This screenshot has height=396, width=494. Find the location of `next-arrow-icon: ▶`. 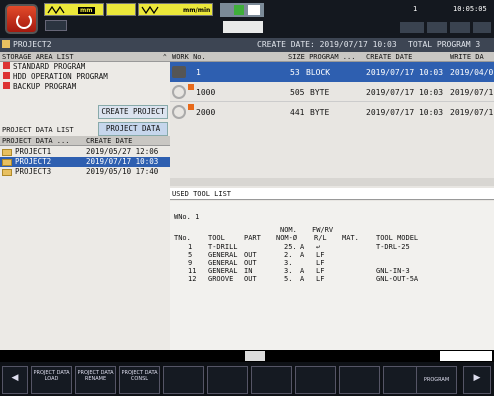

next-arrow-icon: ▶ is located at coordinates (477, 380).